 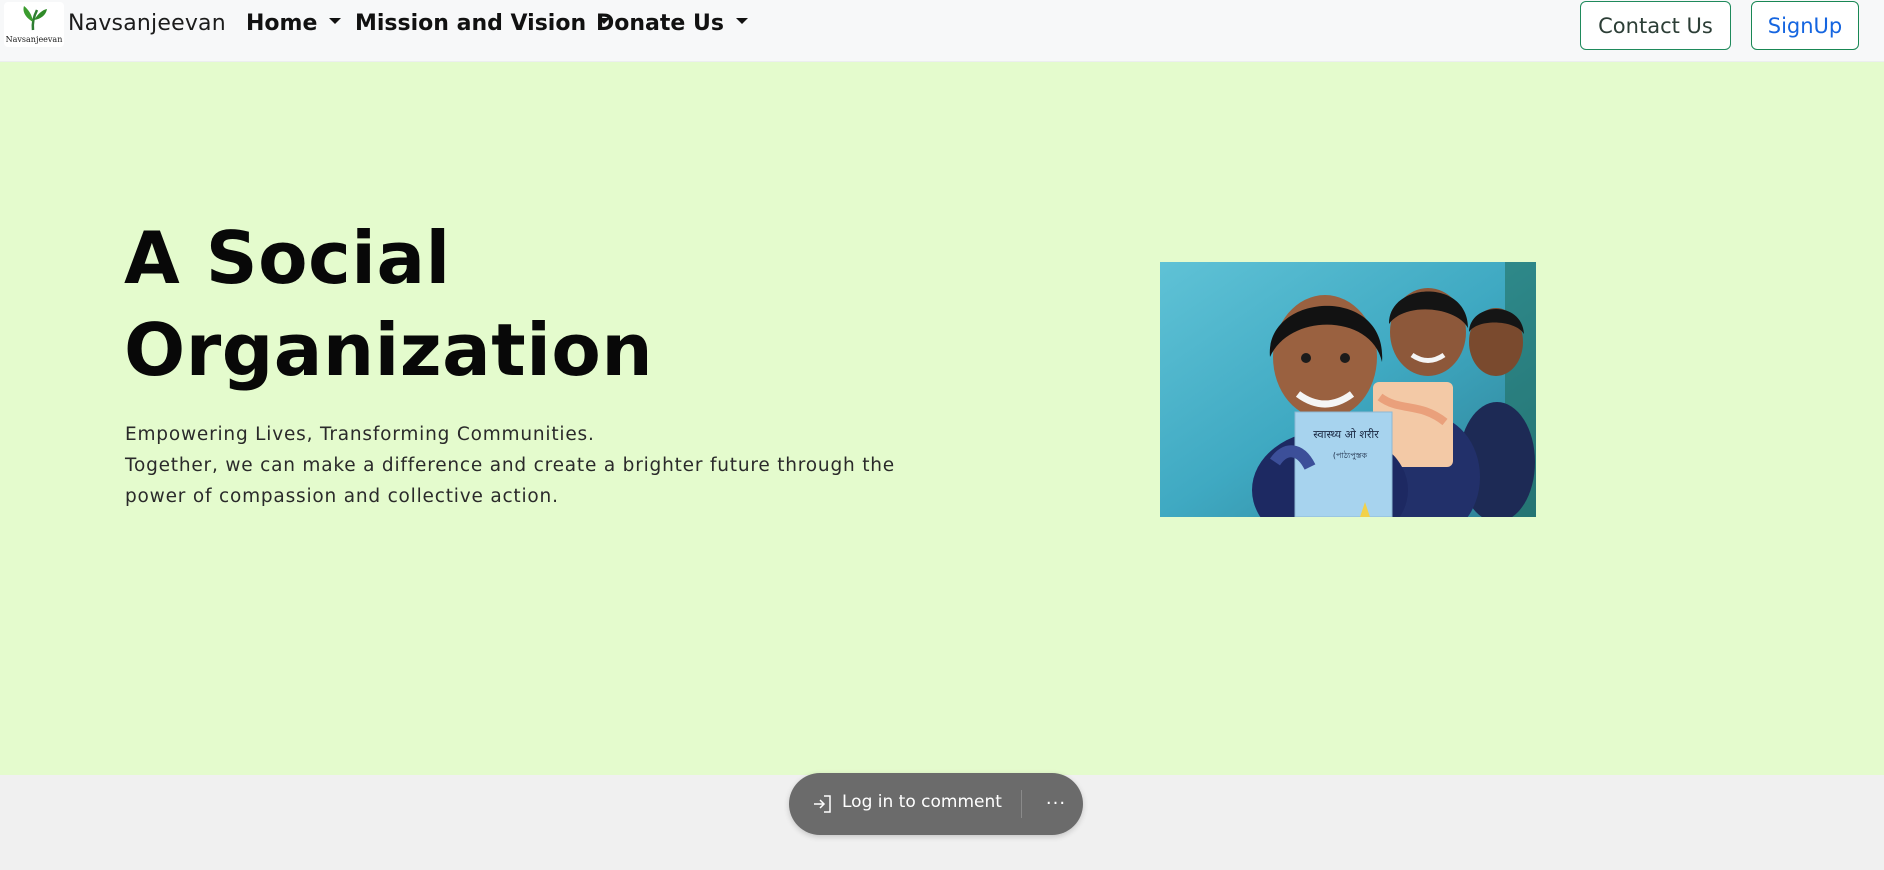 What do you see at coordinates (147, 23) in the screenshot?
I see `brand-name: Navsanjeevan` at bounding box center [147, 23].